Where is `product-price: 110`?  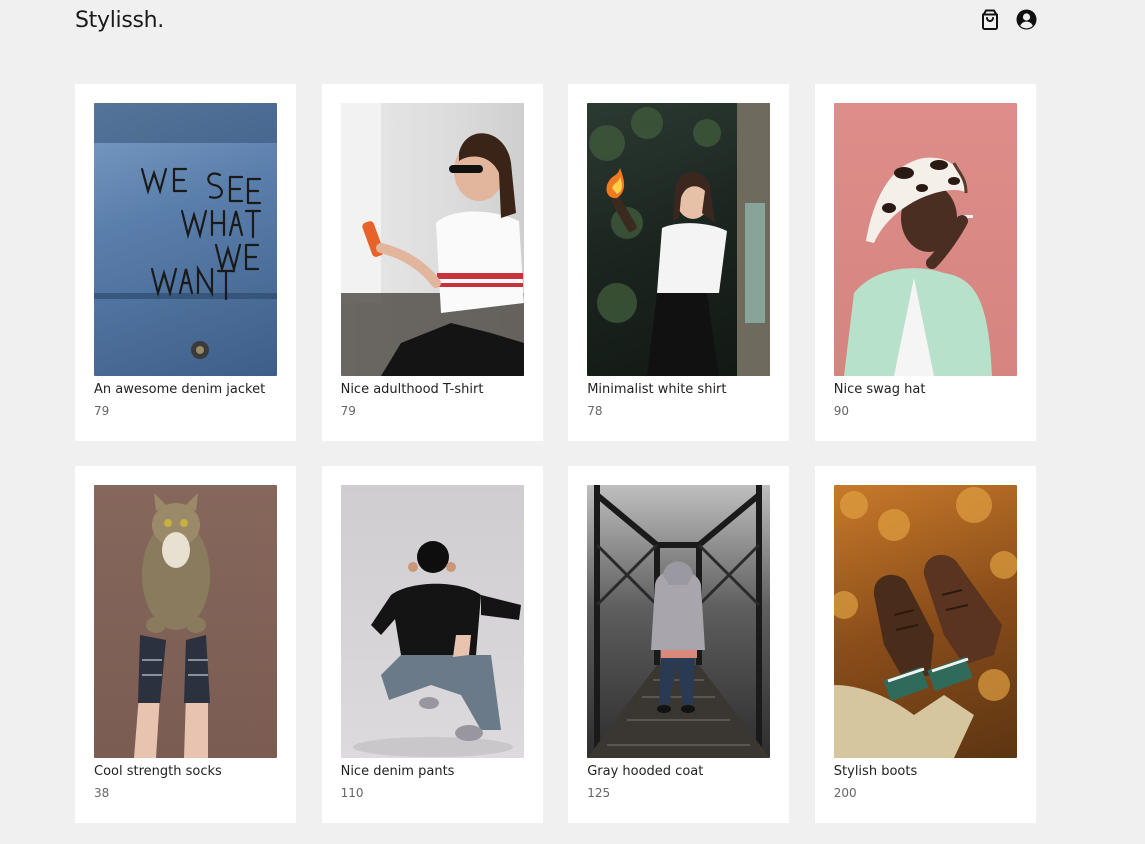
product-price: 110 is located at coordinates (352, 793).